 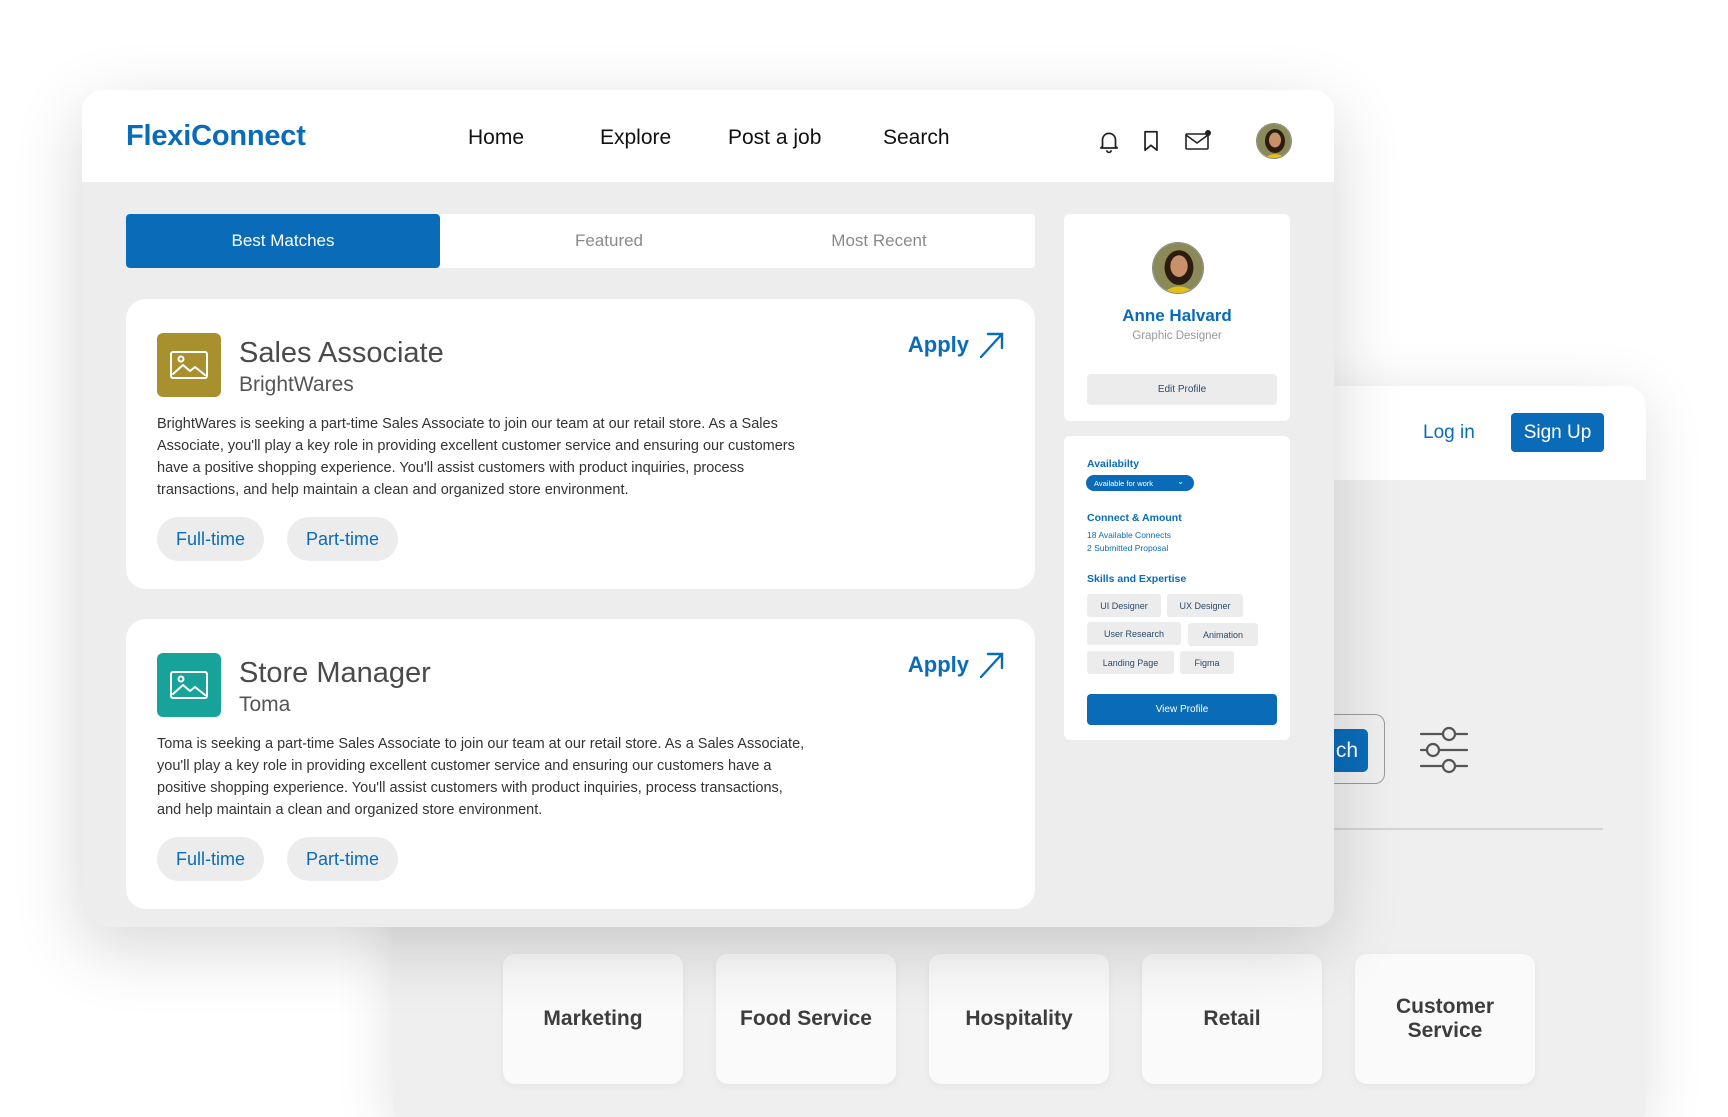 I want to click on skill-chip: Animation, so click(x=1223, y=634).